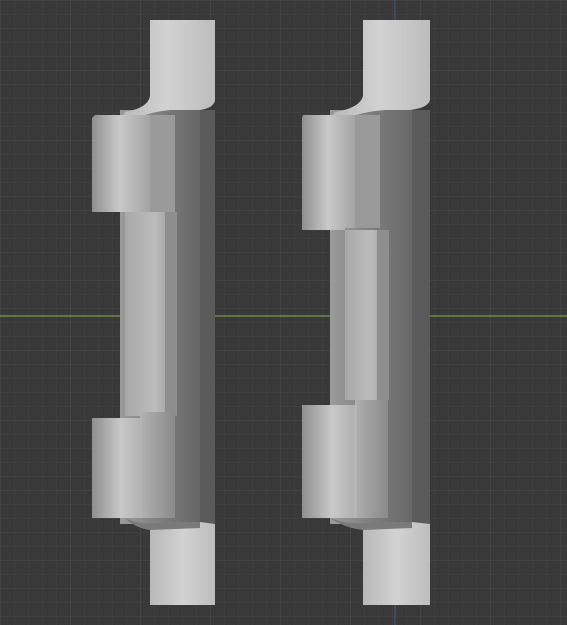 The image size is (567, 625). I want to click on bracket-right-lower-block, so click(345, 459).